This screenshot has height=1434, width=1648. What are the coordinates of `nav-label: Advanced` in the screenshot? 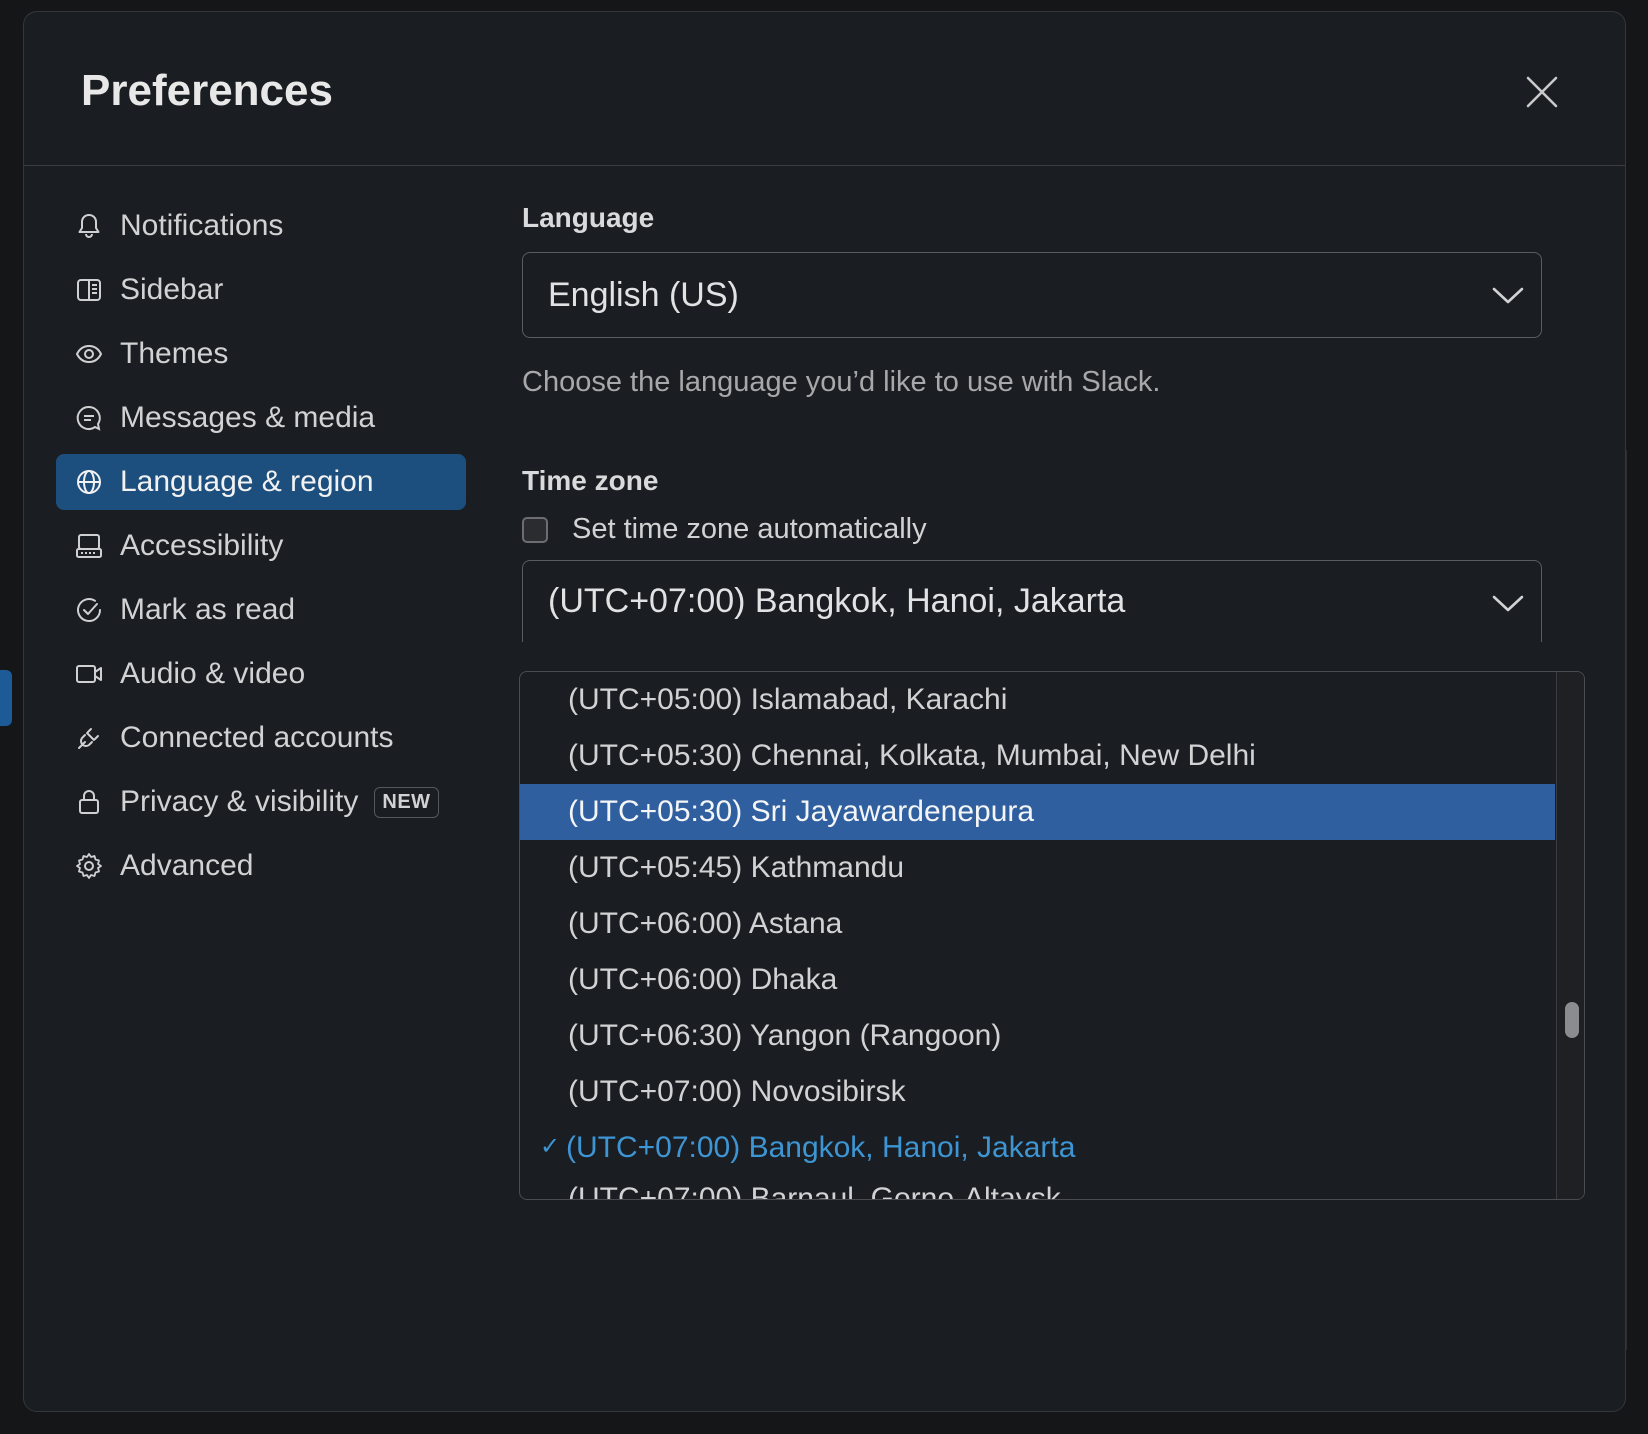 It's located at (187, 865).